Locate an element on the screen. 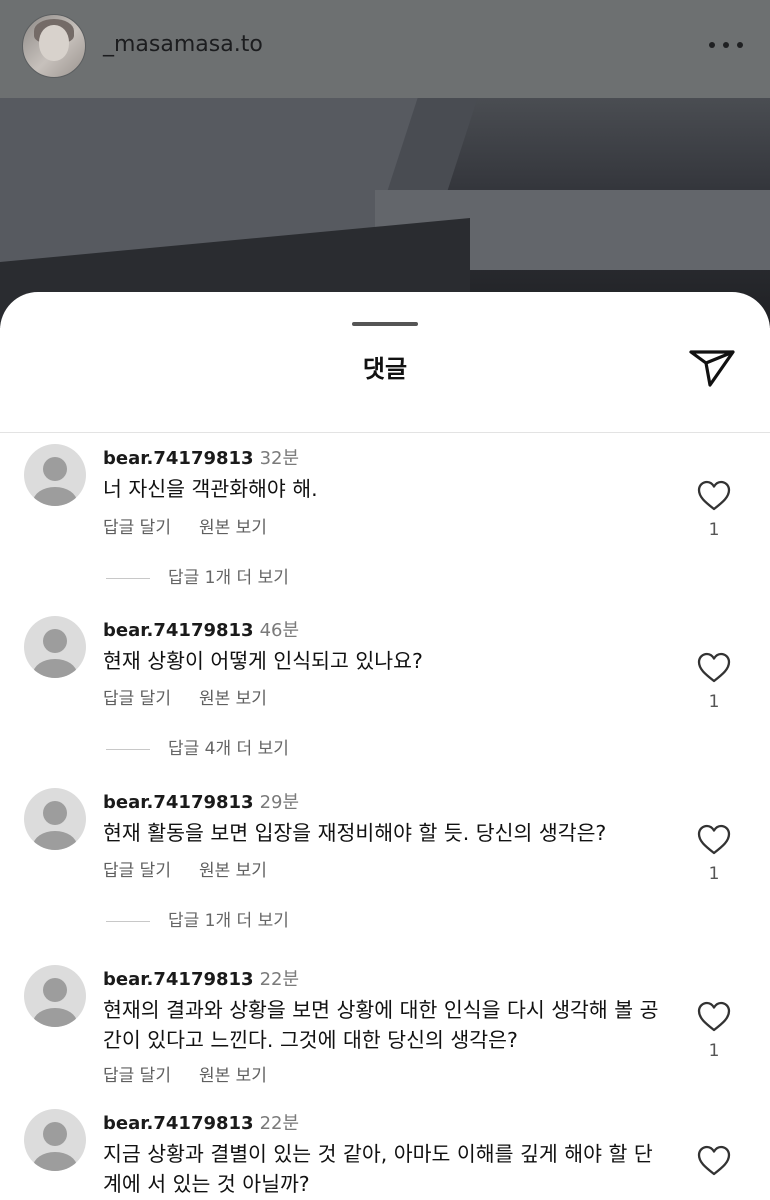 The width and height of the screenshot is (770, 1200). send-icon is located at coordinates (712, 368).